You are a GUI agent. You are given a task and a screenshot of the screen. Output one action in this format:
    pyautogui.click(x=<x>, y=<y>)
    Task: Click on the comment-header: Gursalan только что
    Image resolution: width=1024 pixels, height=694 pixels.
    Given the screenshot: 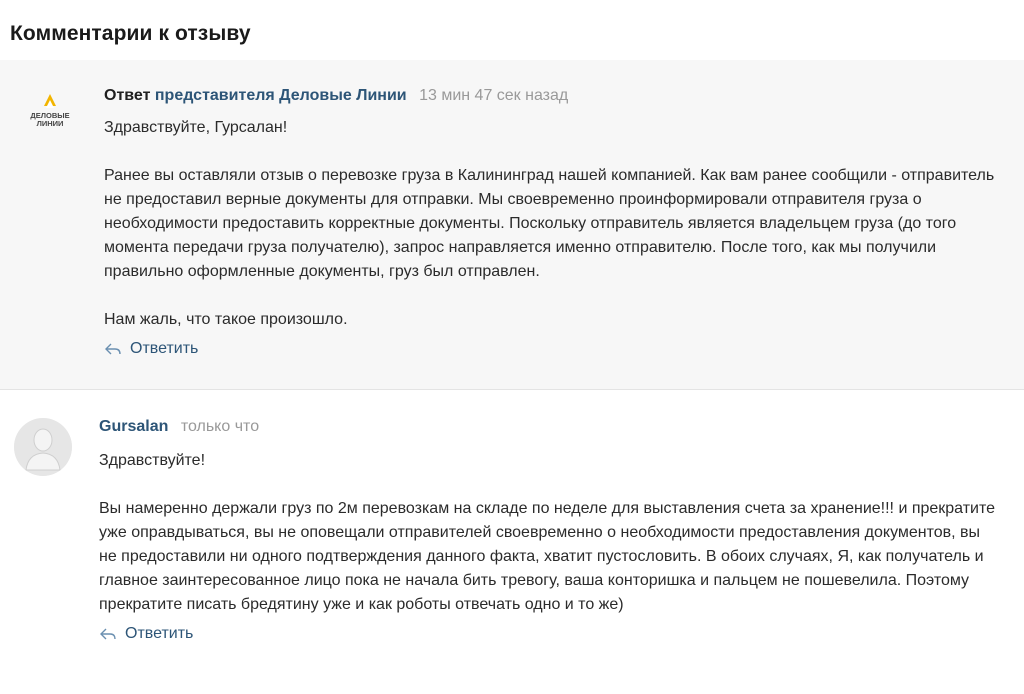 What is the action you would take?
    pyautogui.click(x=549, y=427)
    